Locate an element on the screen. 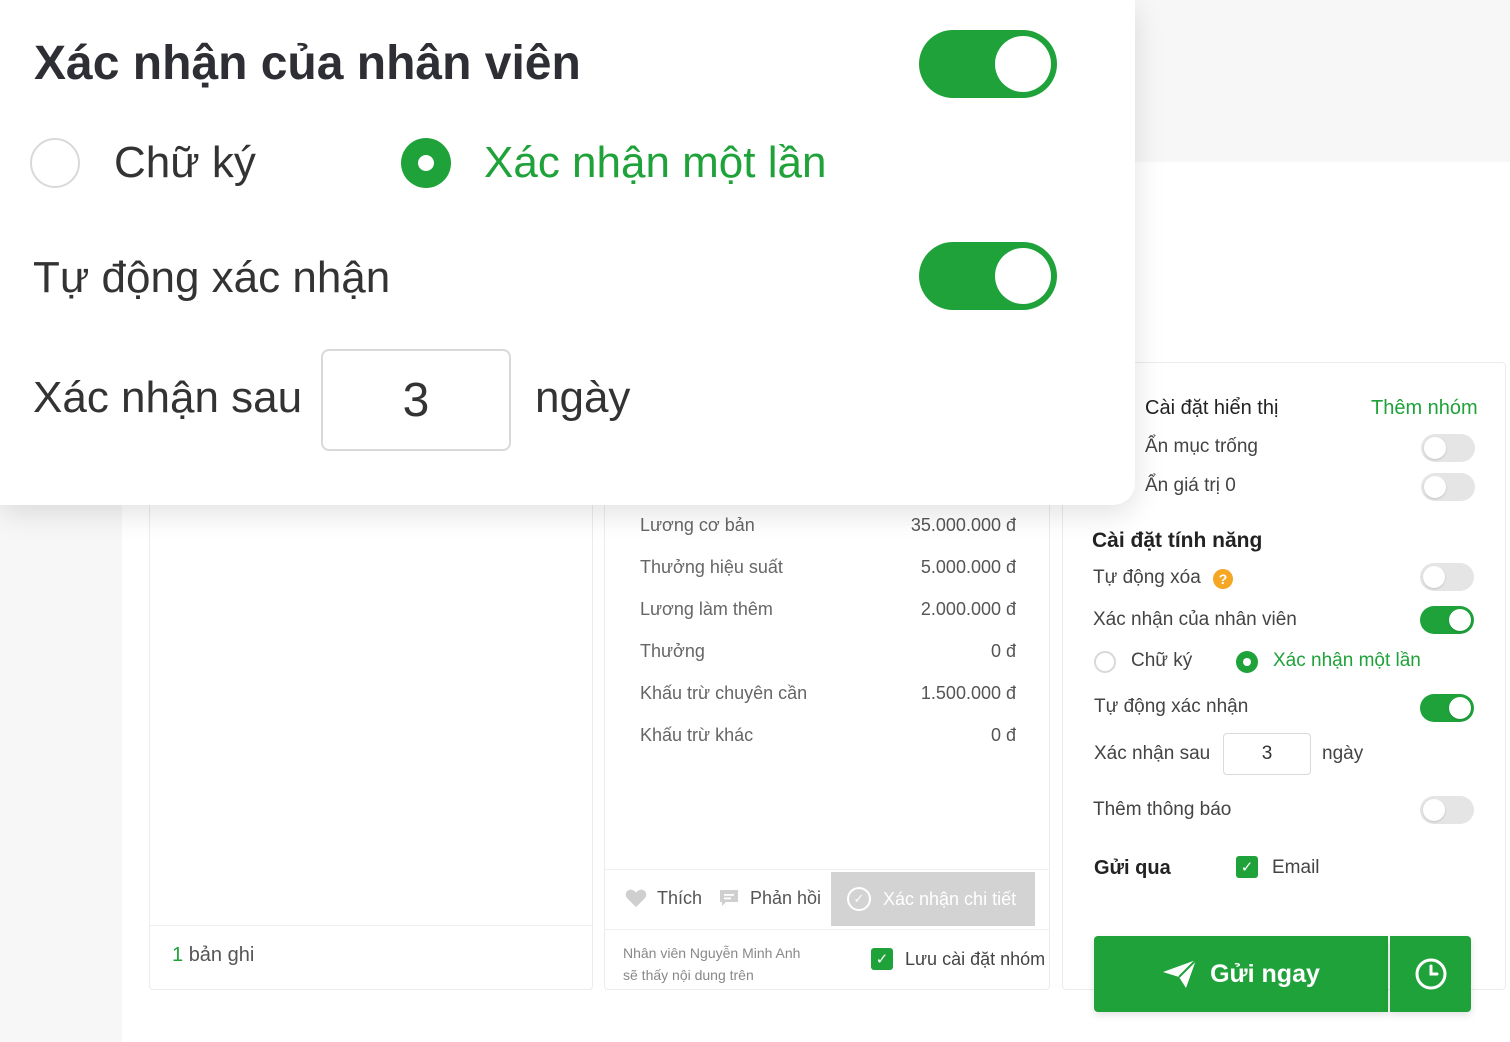 The height and width of the screenshot is (1042, 1510). email-checkbox: ✓ is located at coordinates (1247, 867).